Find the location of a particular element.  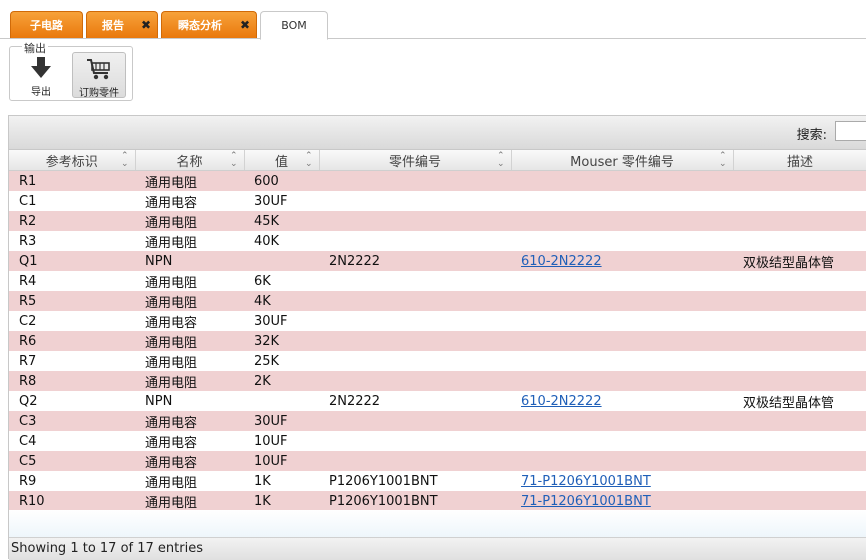

column-header: 值 ⌃ ⌄ is located at coordinates (282, 160).